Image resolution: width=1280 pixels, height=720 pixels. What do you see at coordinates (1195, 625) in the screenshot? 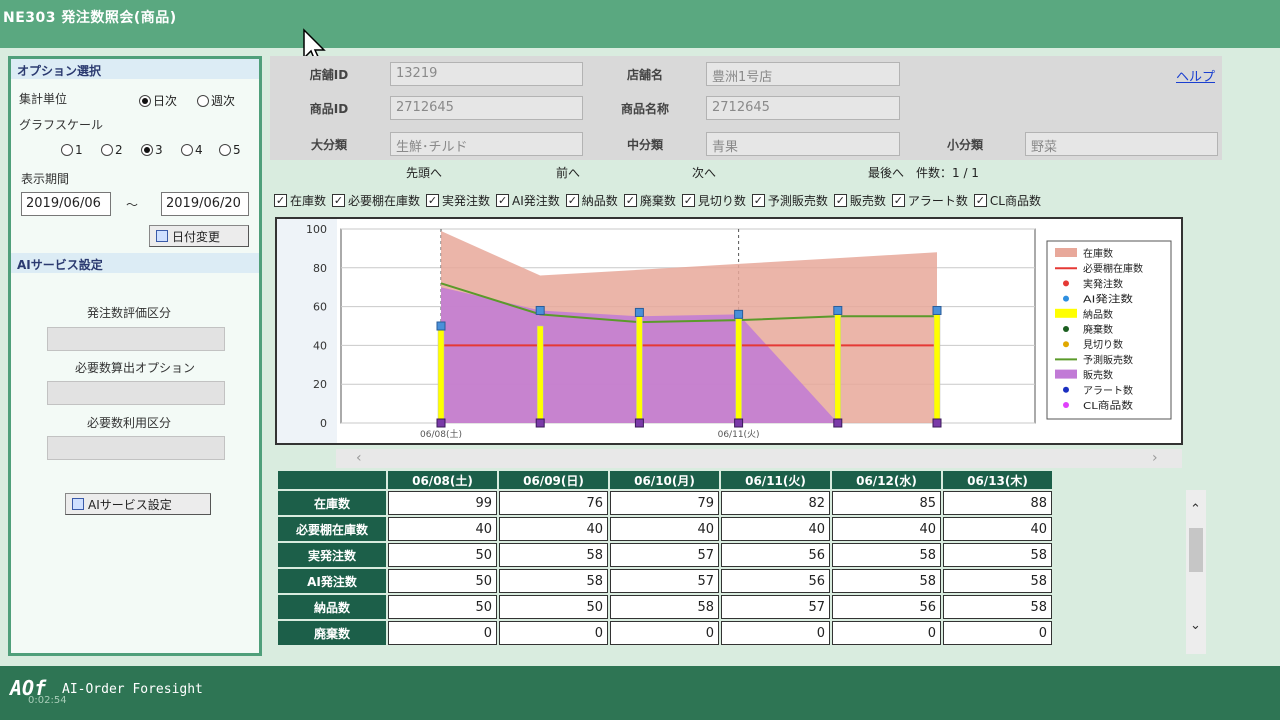
I see `scroll-down-icon: ⌄` at bounding box center [1195, 625].